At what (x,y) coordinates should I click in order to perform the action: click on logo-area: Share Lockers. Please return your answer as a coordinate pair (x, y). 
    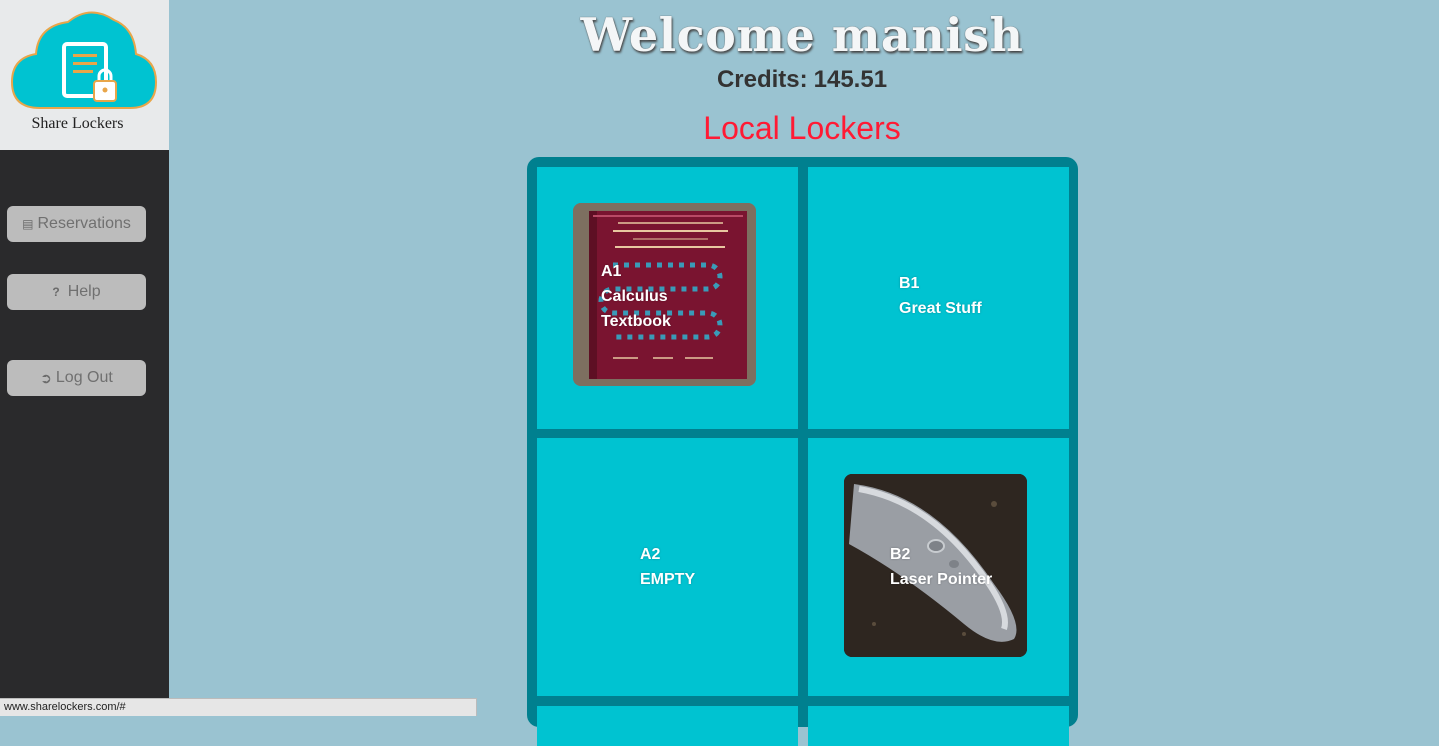
    Looking at the image, I should click on (84, 75).